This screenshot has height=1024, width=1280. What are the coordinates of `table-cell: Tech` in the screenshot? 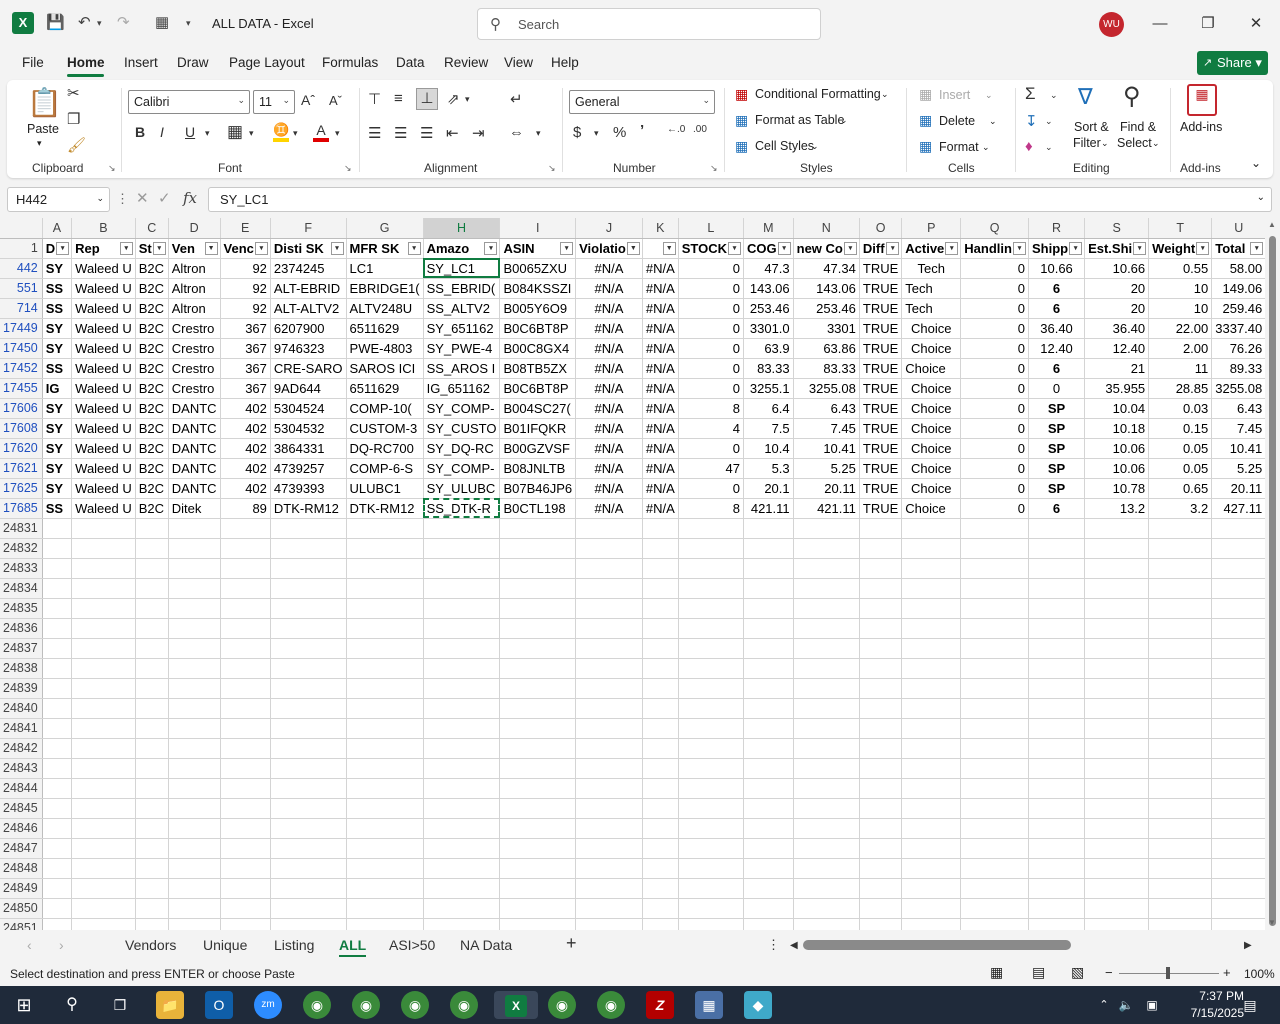 It's located at (931, 268).